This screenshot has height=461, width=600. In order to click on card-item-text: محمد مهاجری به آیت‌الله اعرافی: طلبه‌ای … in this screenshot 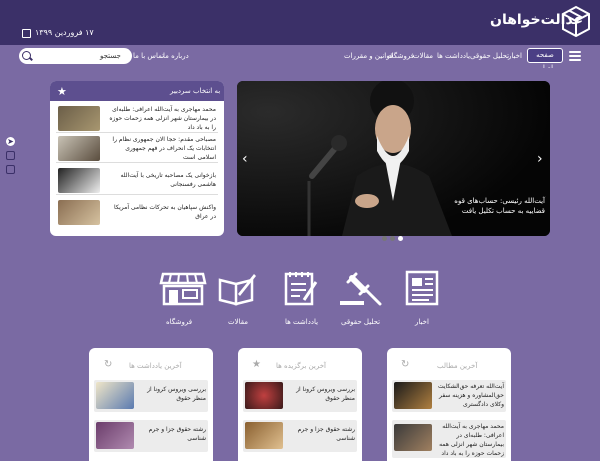, I will do `click(471, 440)`.